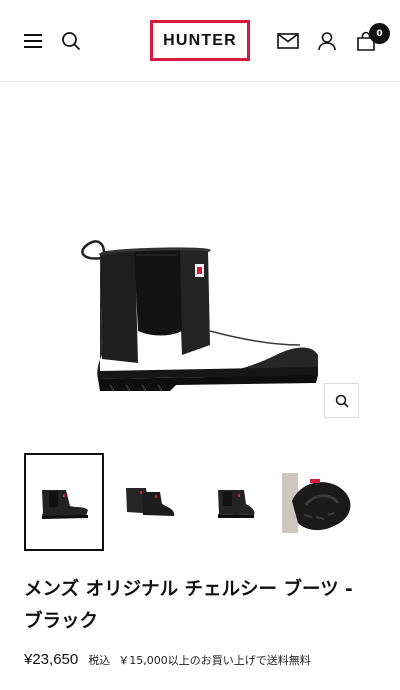 This screenshot has height=690, width=400. Describe the element at coordinates (327, 41) in the screenshot. I see `user-icon` at that location.